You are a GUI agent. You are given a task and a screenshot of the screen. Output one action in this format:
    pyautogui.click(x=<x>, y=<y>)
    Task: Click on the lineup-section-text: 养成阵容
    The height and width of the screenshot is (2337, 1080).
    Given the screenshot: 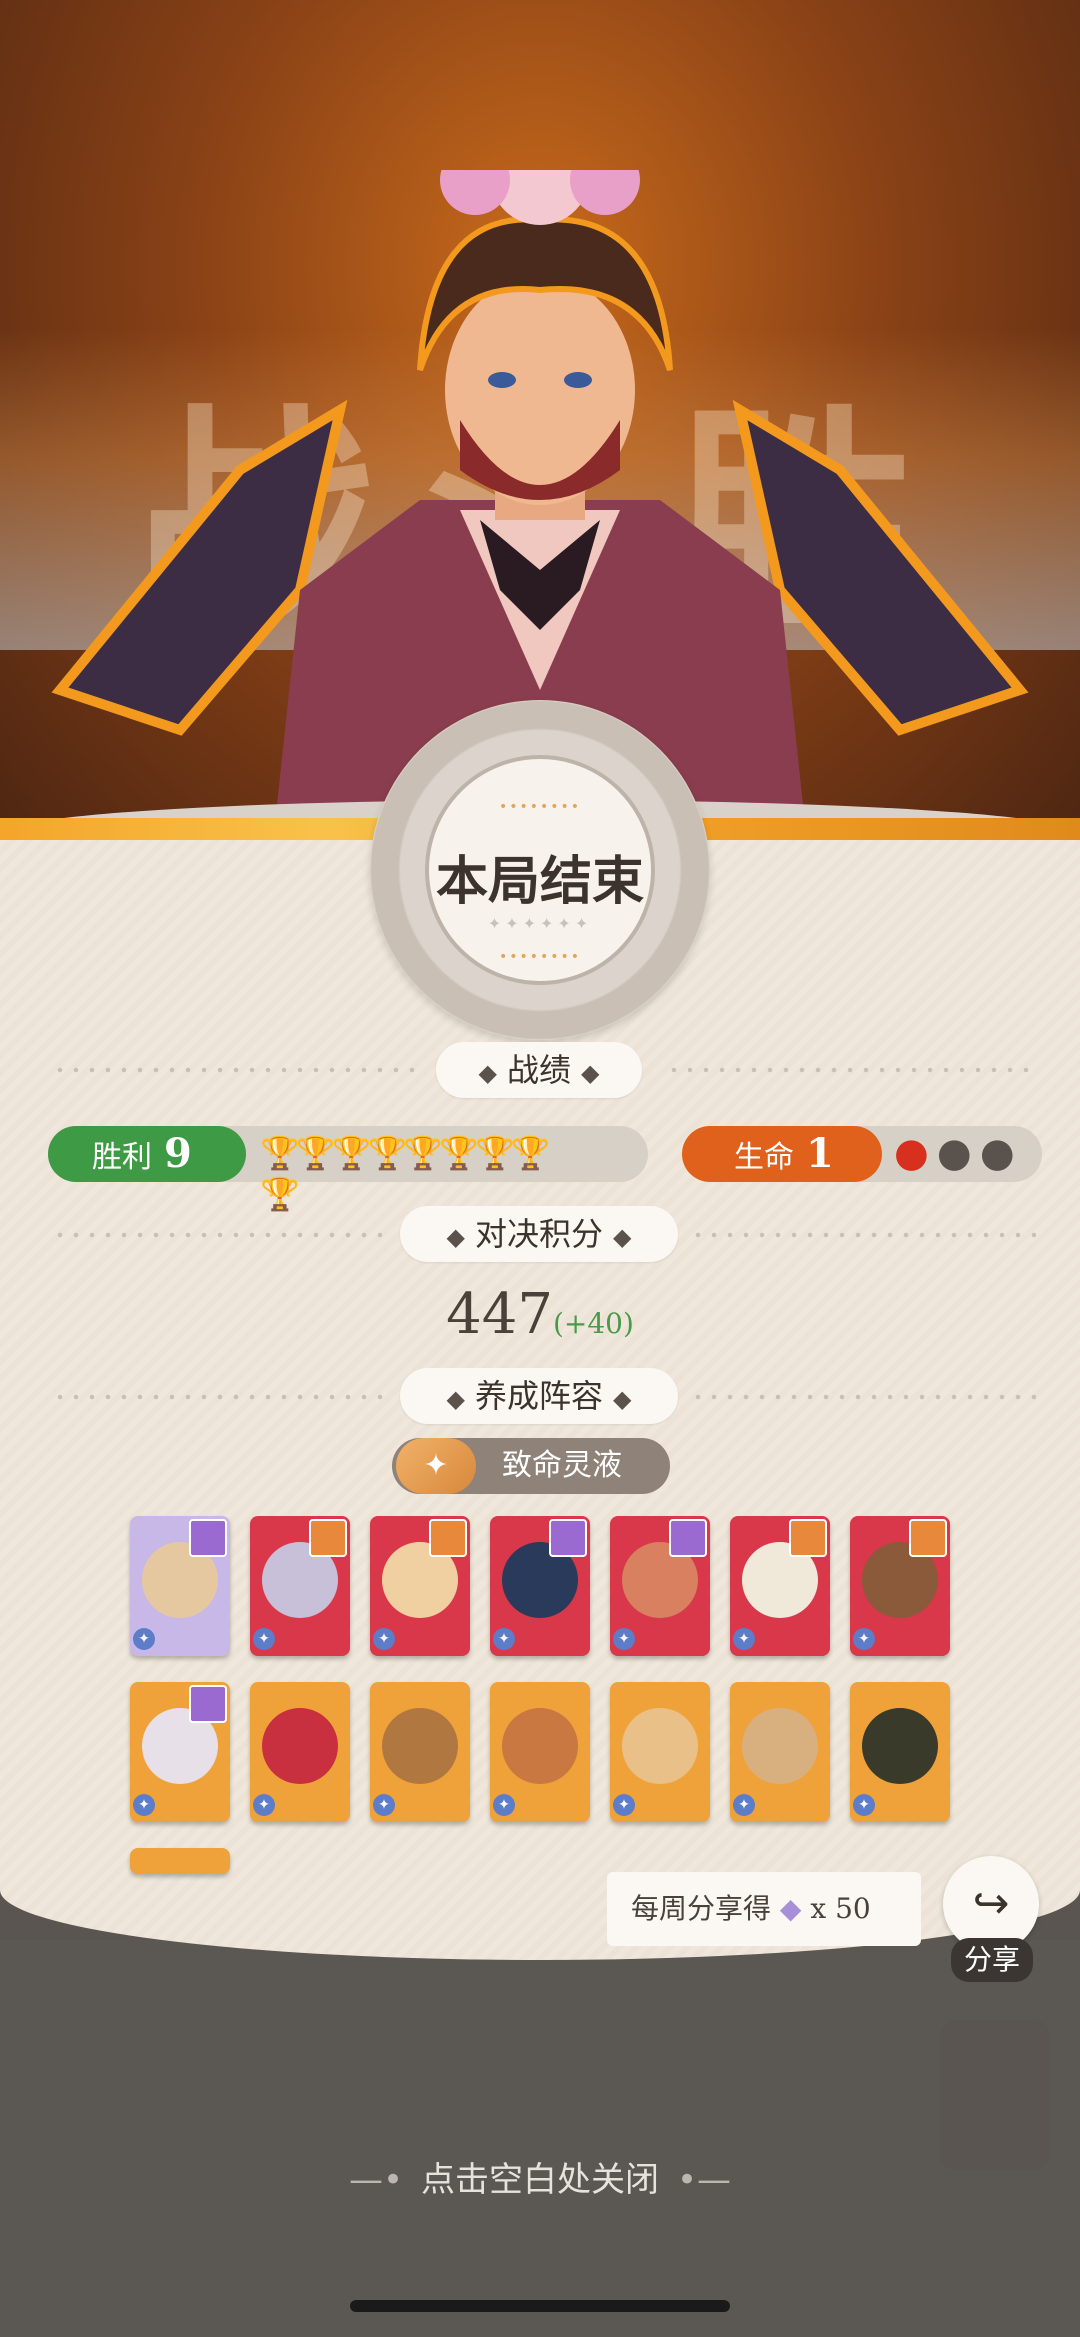 What is the action you would take?
    pyautogui.click(x=538, y=1396)
    